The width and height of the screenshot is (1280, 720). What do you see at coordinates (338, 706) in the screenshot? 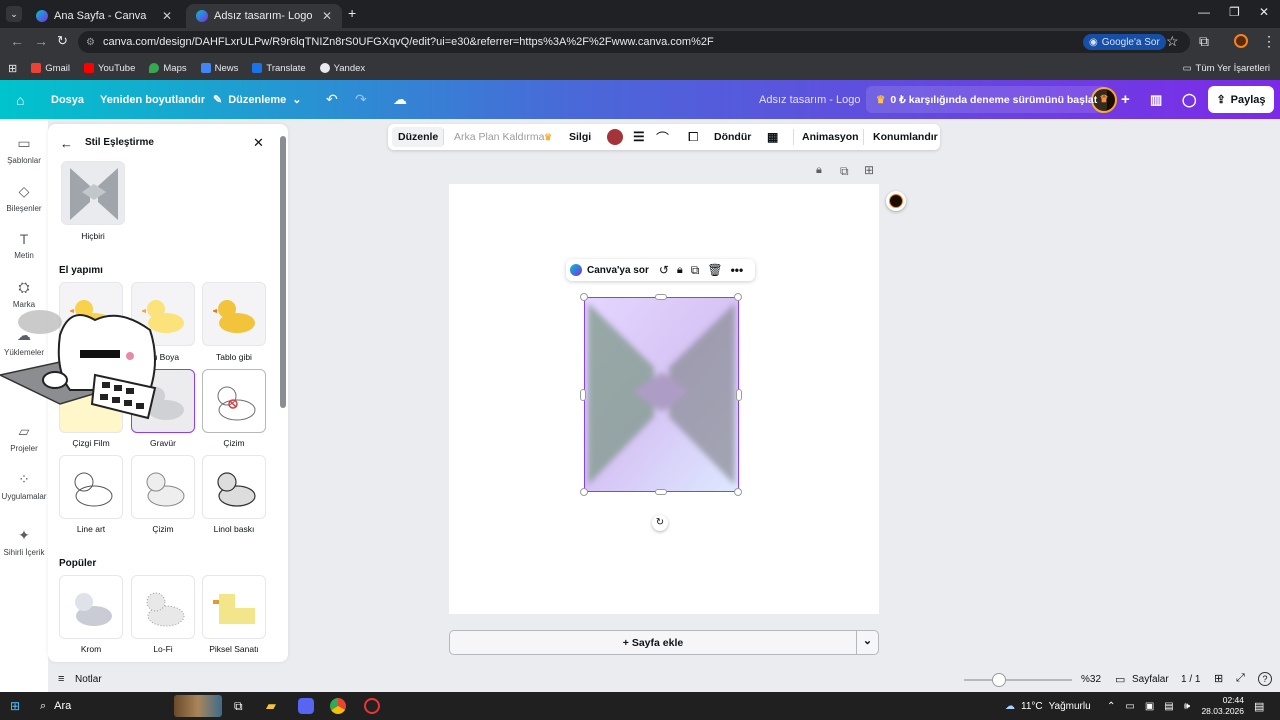
I see `chrome-icon` at bounding box center [338, 706].